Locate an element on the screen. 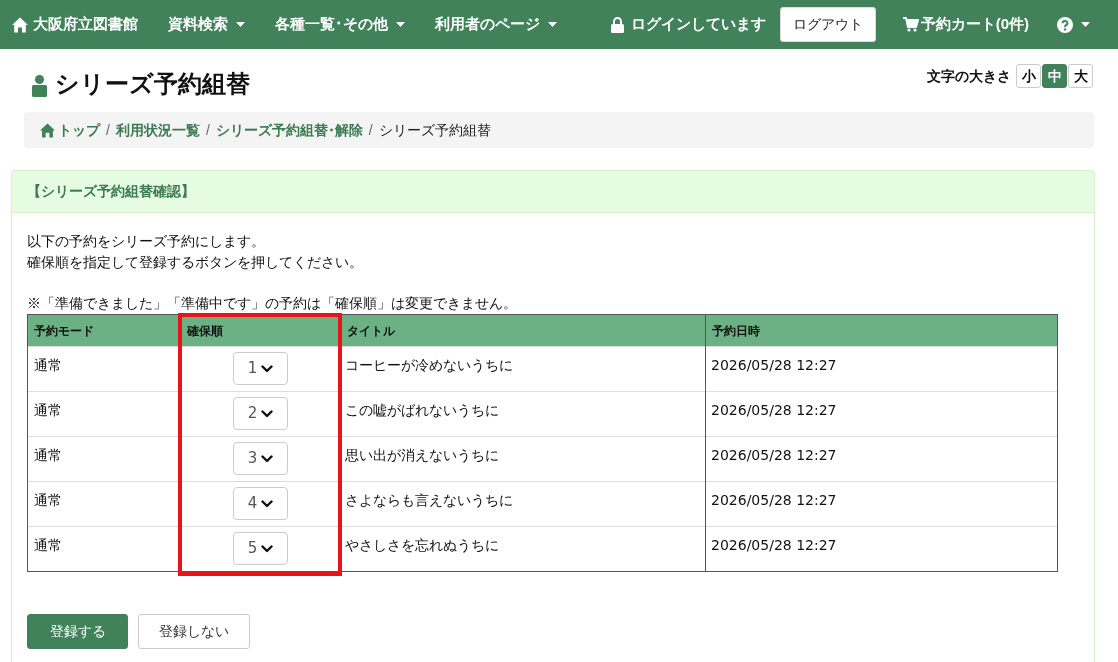  page-title: シリーズ予約組替 is located at coordinates (152, 84).